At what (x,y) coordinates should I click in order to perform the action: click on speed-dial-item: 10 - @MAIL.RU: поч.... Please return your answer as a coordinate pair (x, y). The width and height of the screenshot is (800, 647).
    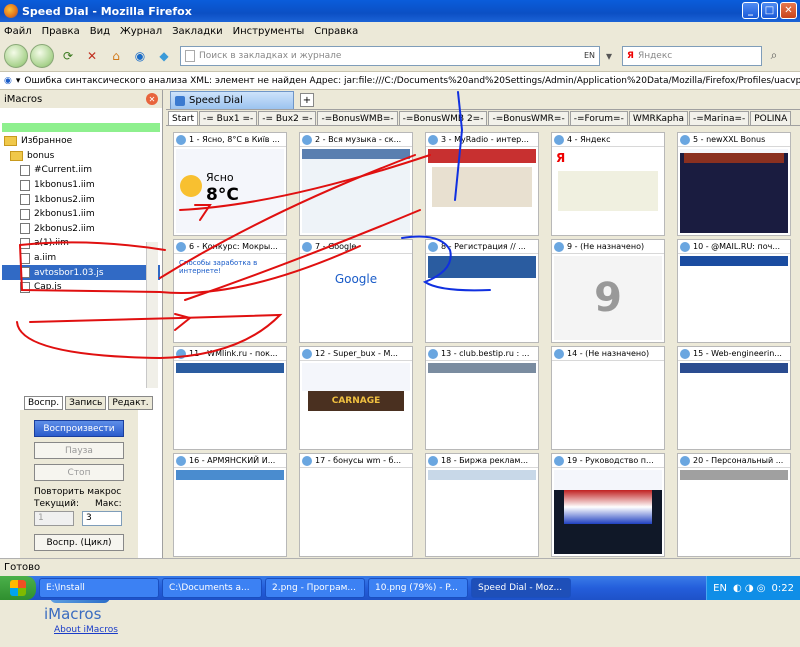
    Looking at the image, I should click on (734, 291).